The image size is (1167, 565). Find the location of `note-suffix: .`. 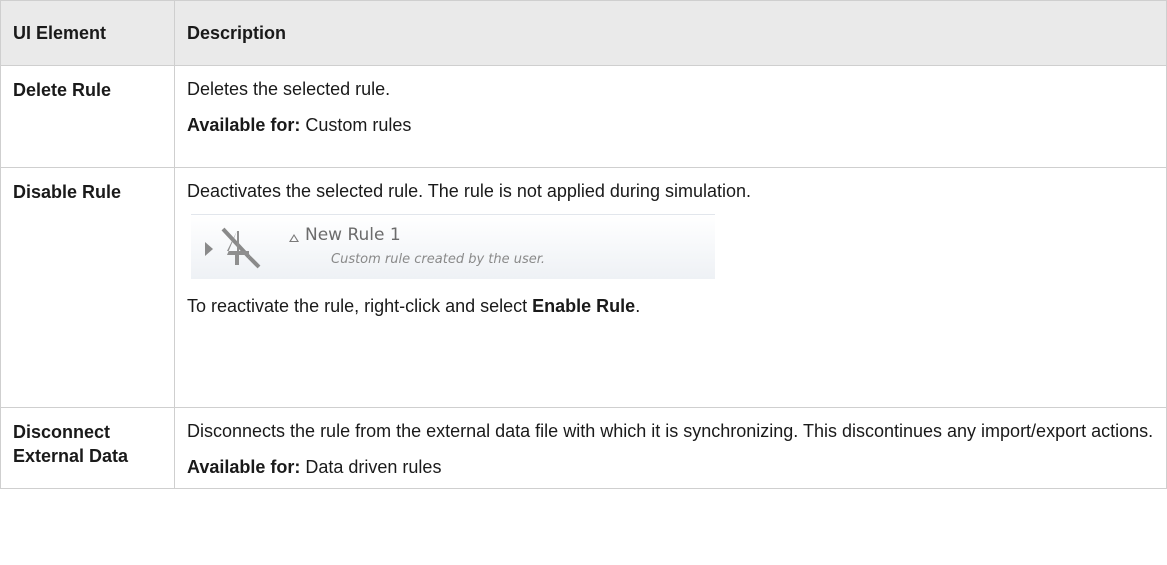

note-suffix: . is located at coordinates (638, 306).